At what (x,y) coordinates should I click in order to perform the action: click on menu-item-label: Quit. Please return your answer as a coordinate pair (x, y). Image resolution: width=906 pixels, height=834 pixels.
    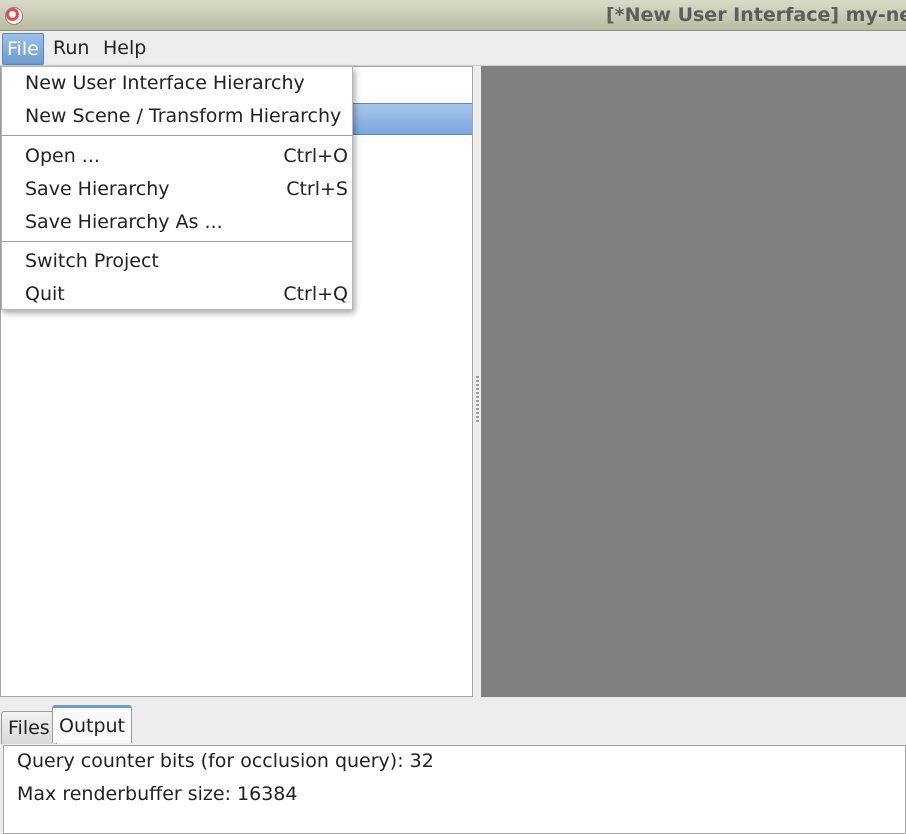
    Looking at the image, I should click on (45, 294).